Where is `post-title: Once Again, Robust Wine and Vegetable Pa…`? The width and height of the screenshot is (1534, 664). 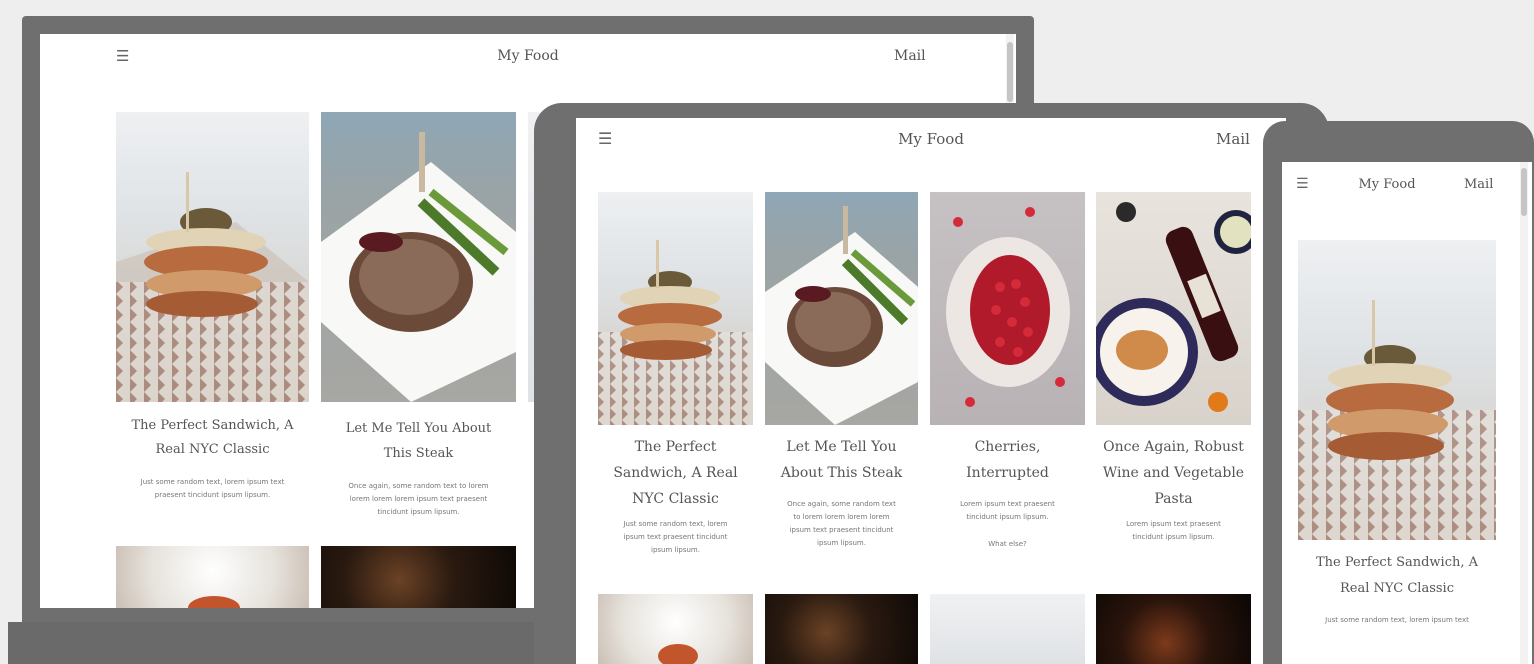
post-title: Once Again, Robust Wine and Vegetable Pa… is located at coordinates (1173, 473).